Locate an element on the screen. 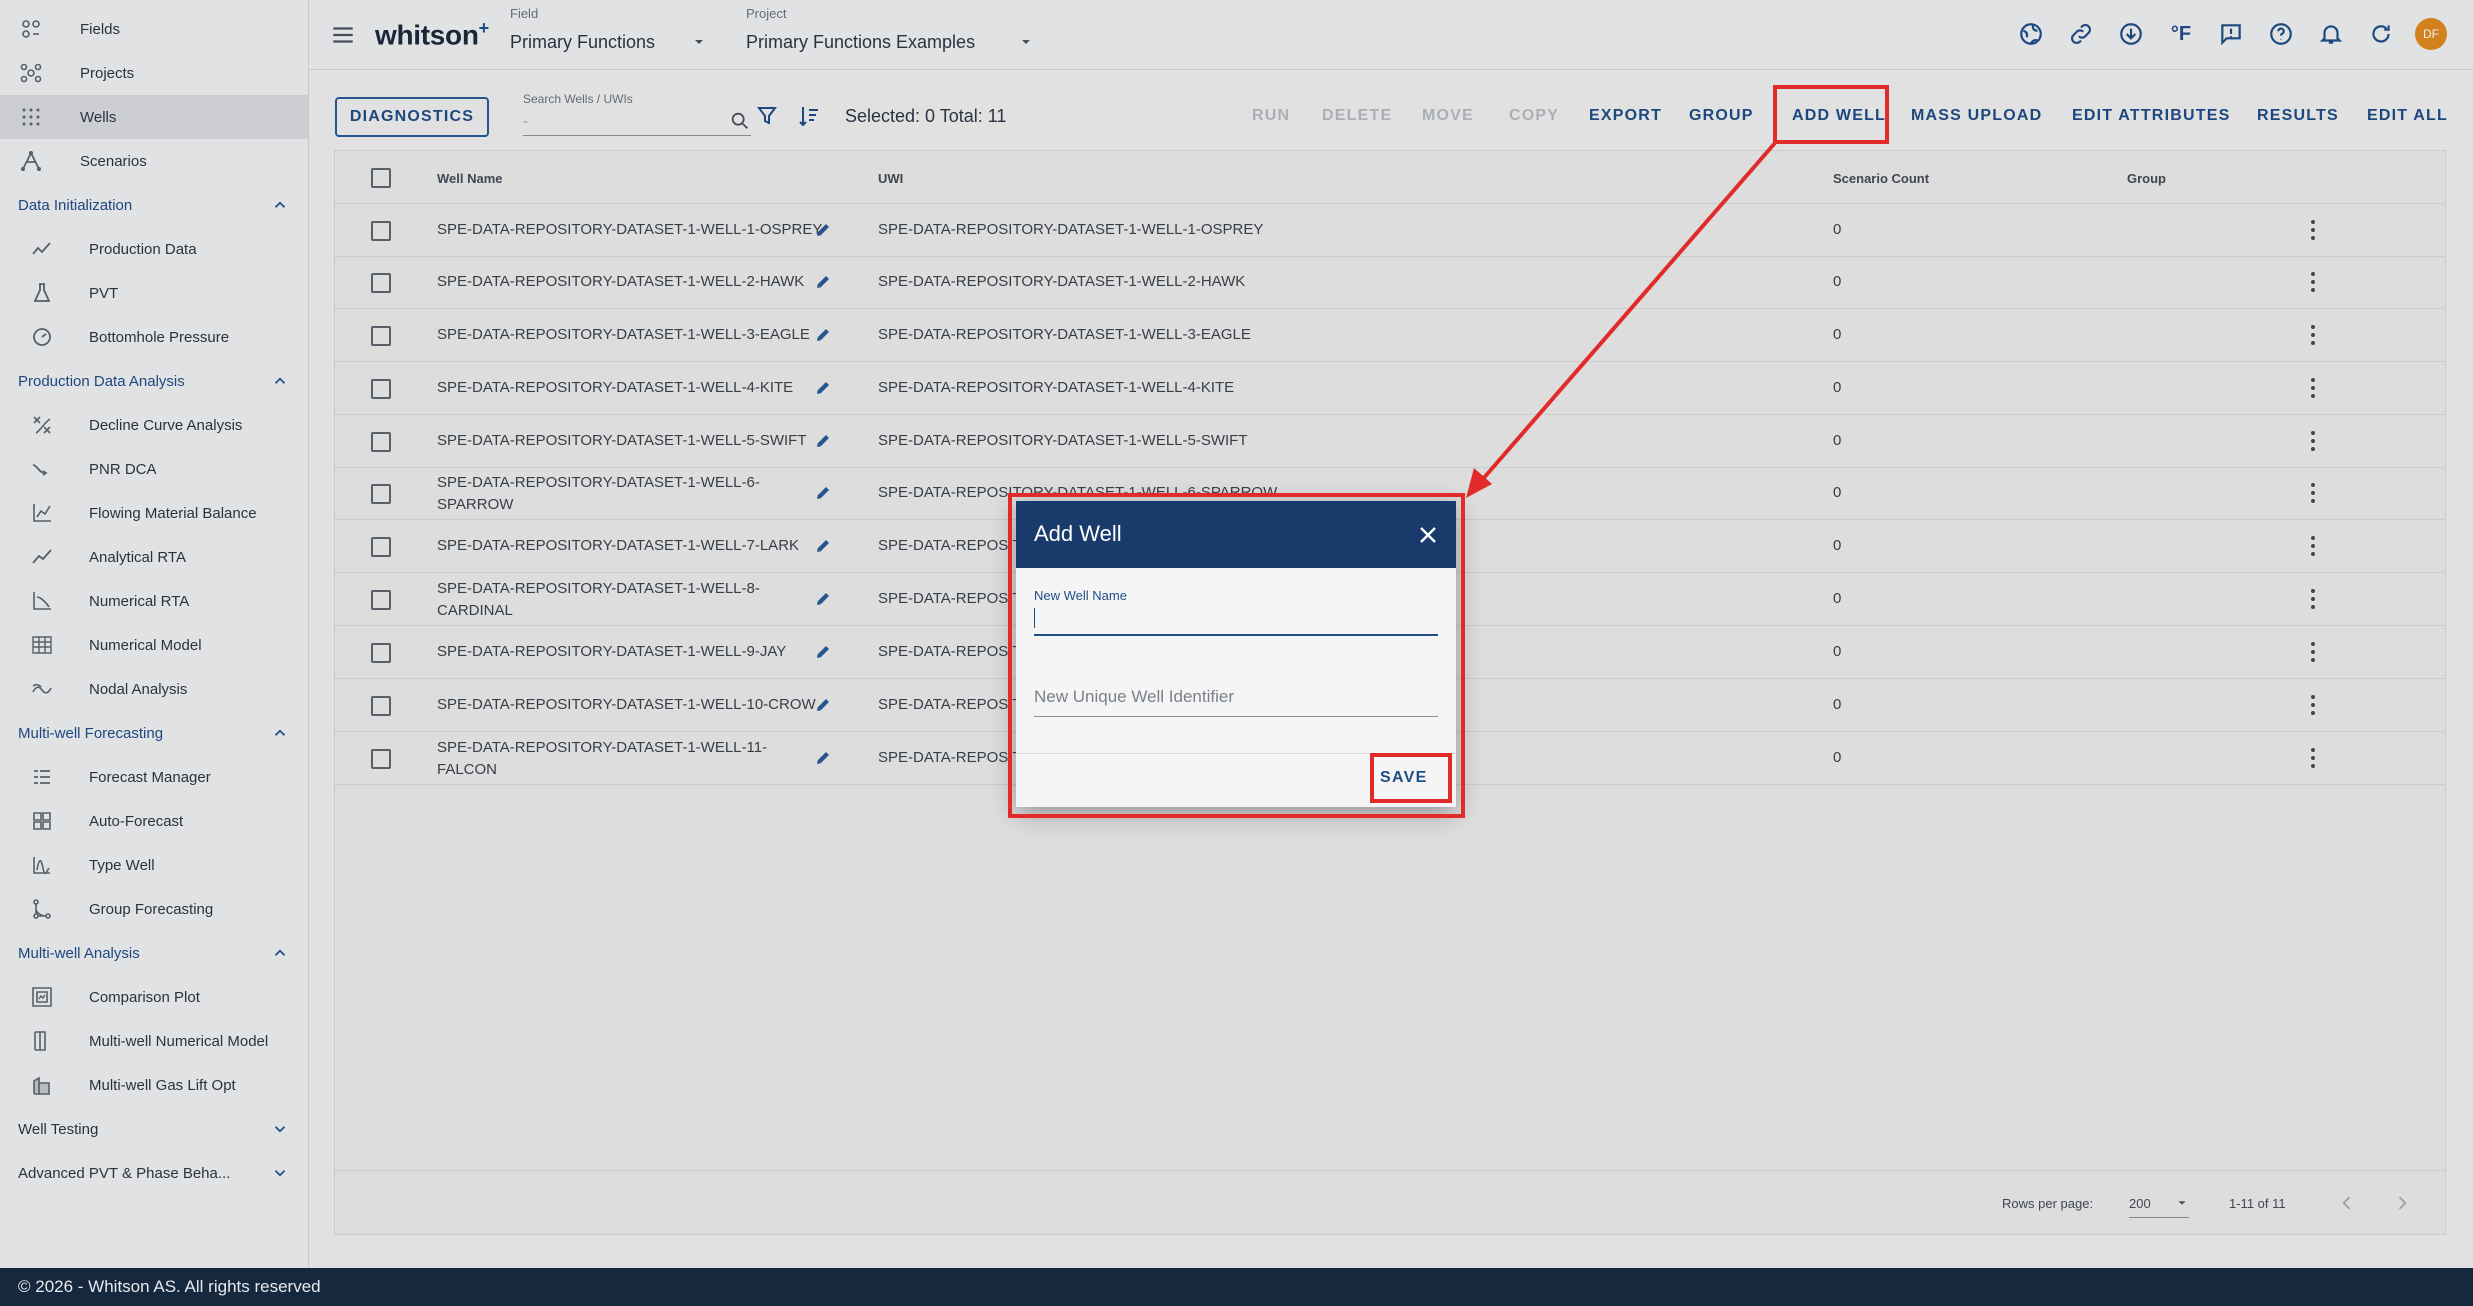 The width and height of the screenshot is (2473, 1306). copyright-text: © 2026 - Whitson AS. All rights reserved is located at coordinates (169, 1286).